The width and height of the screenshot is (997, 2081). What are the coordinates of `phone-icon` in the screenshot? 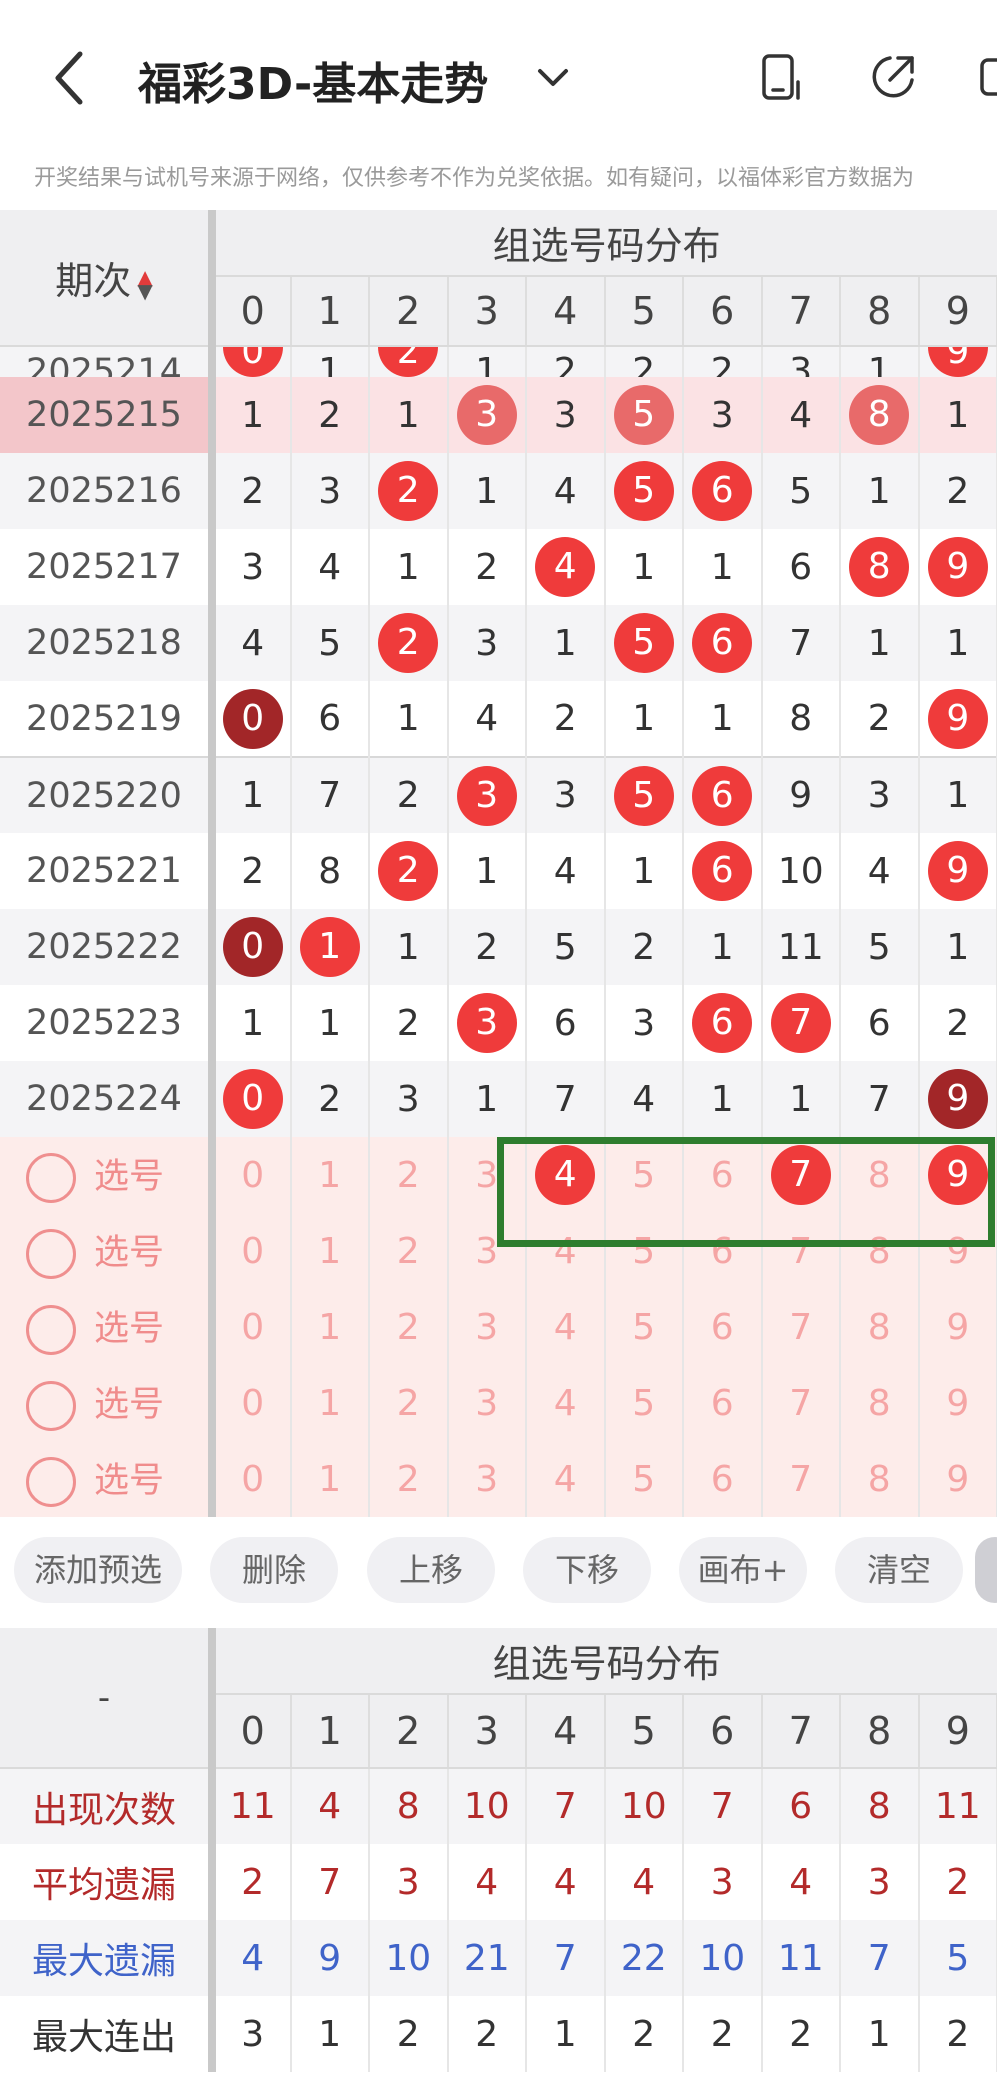 It's located at (783, 77).